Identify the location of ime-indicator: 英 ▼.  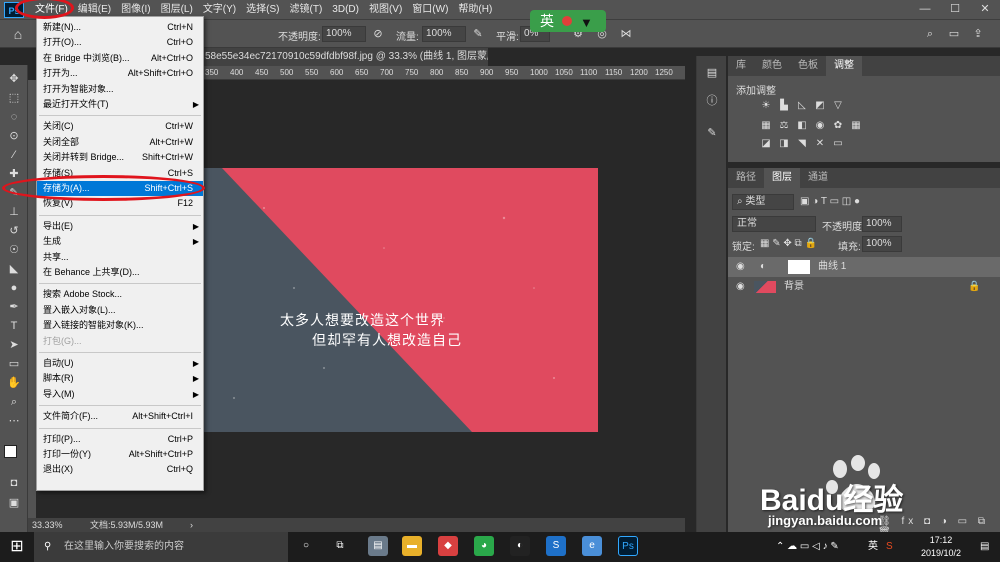
(568, 21).